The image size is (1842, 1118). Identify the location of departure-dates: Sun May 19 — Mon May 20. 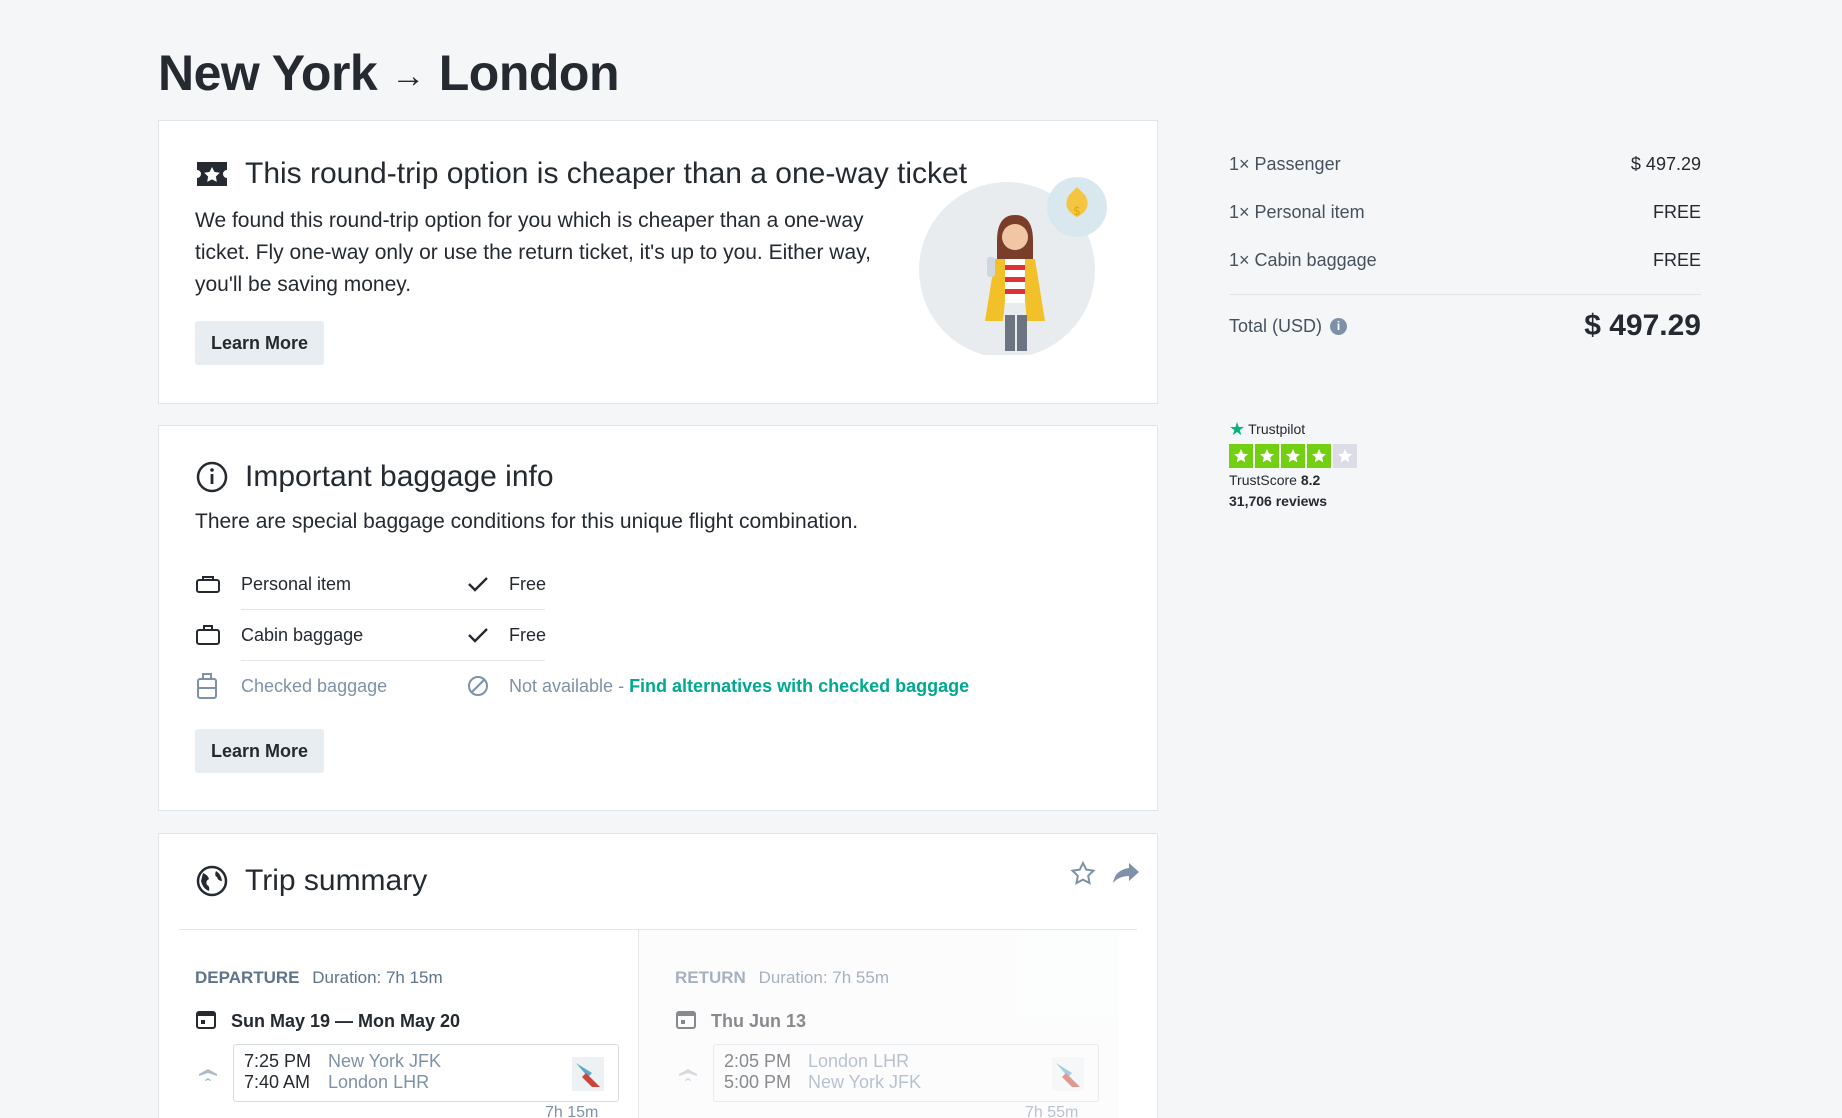
(327, 1021).